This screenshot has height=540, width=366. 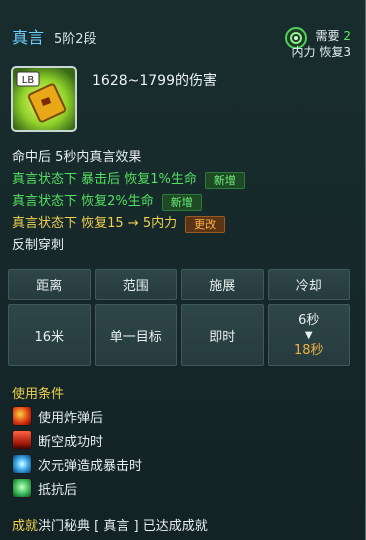 I want to click on stat-header-cooldown: 冷却, so click(x=308, y=284).